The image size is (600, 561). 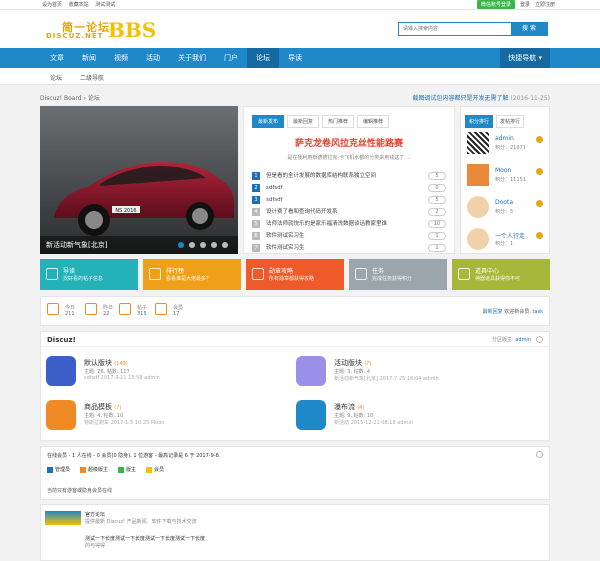 What do you see at coordinates (338, 121) in the screenshot?
I see `tab-hot: 热门推荐` at bounding box center [338, 121].